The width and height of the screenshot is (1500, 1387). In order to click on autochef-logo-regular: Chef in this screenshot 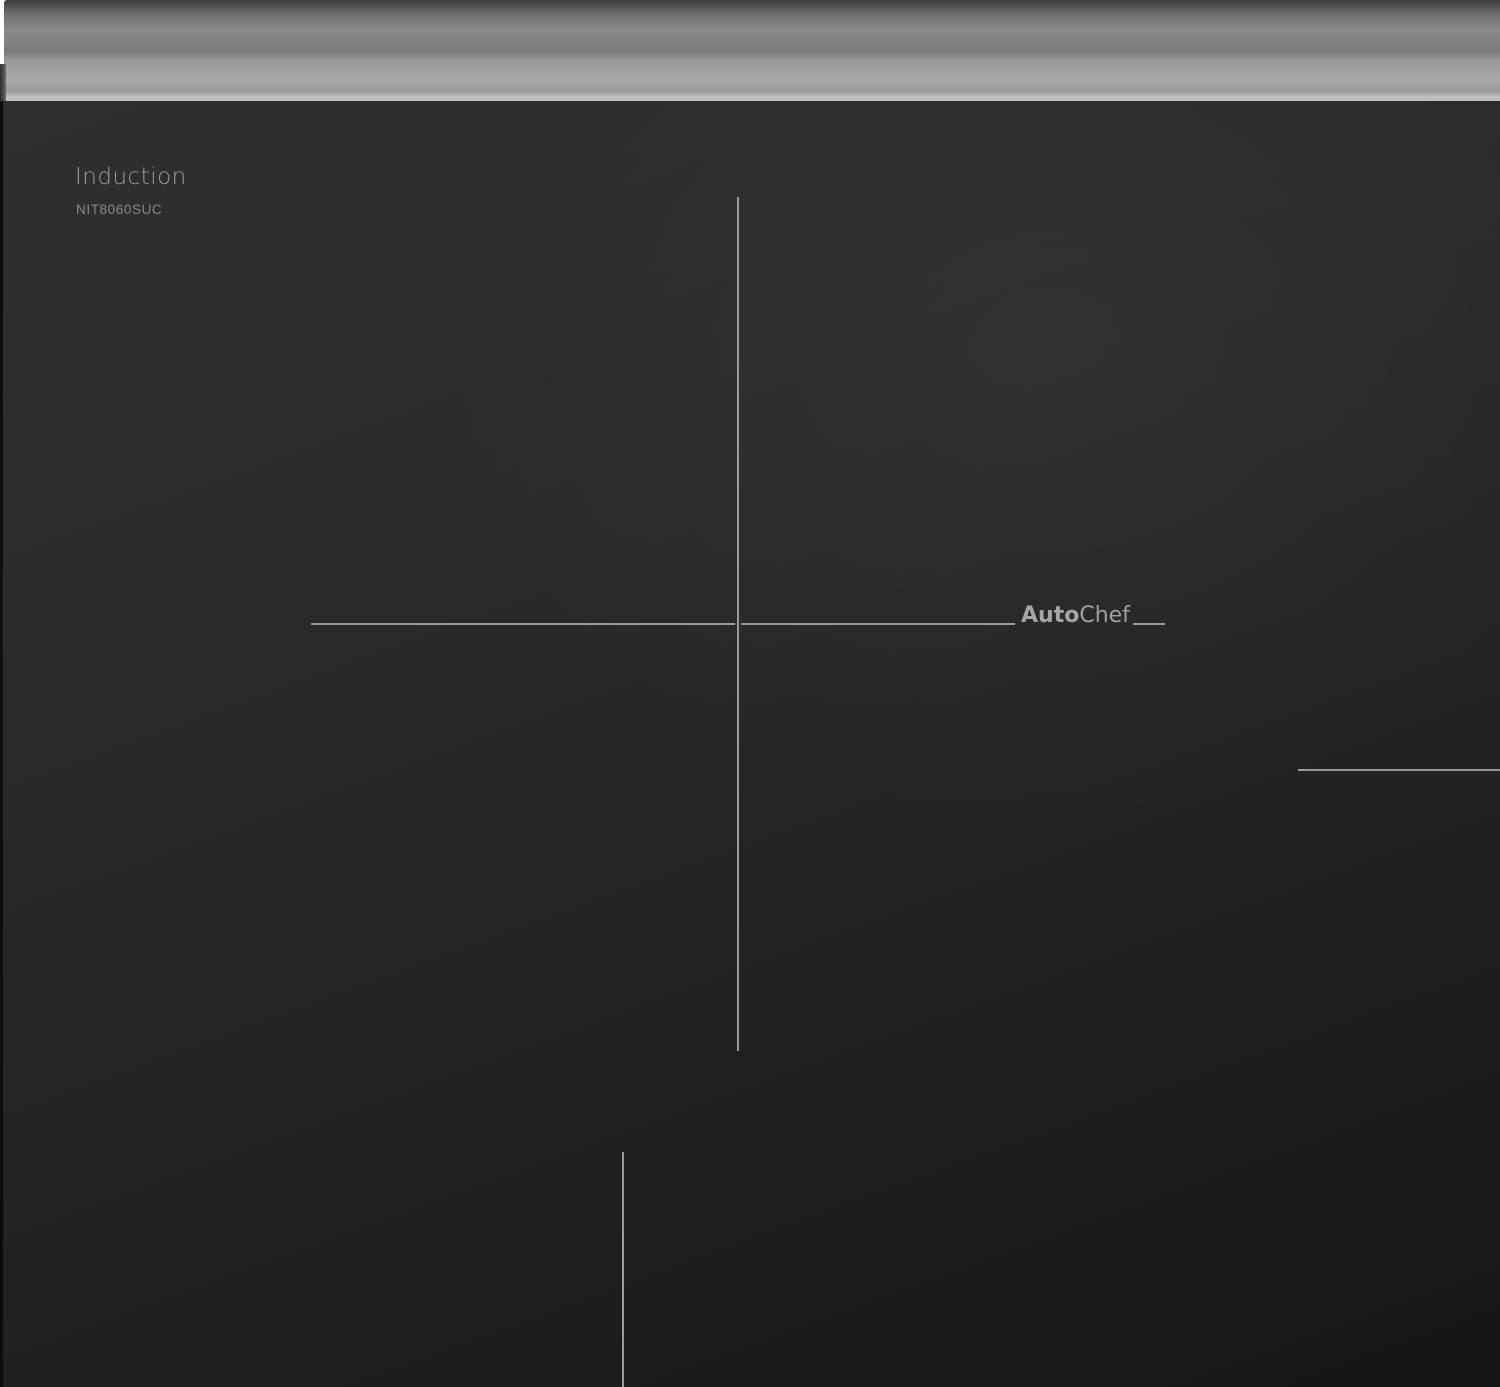, I will do `click(1104, 615)`.